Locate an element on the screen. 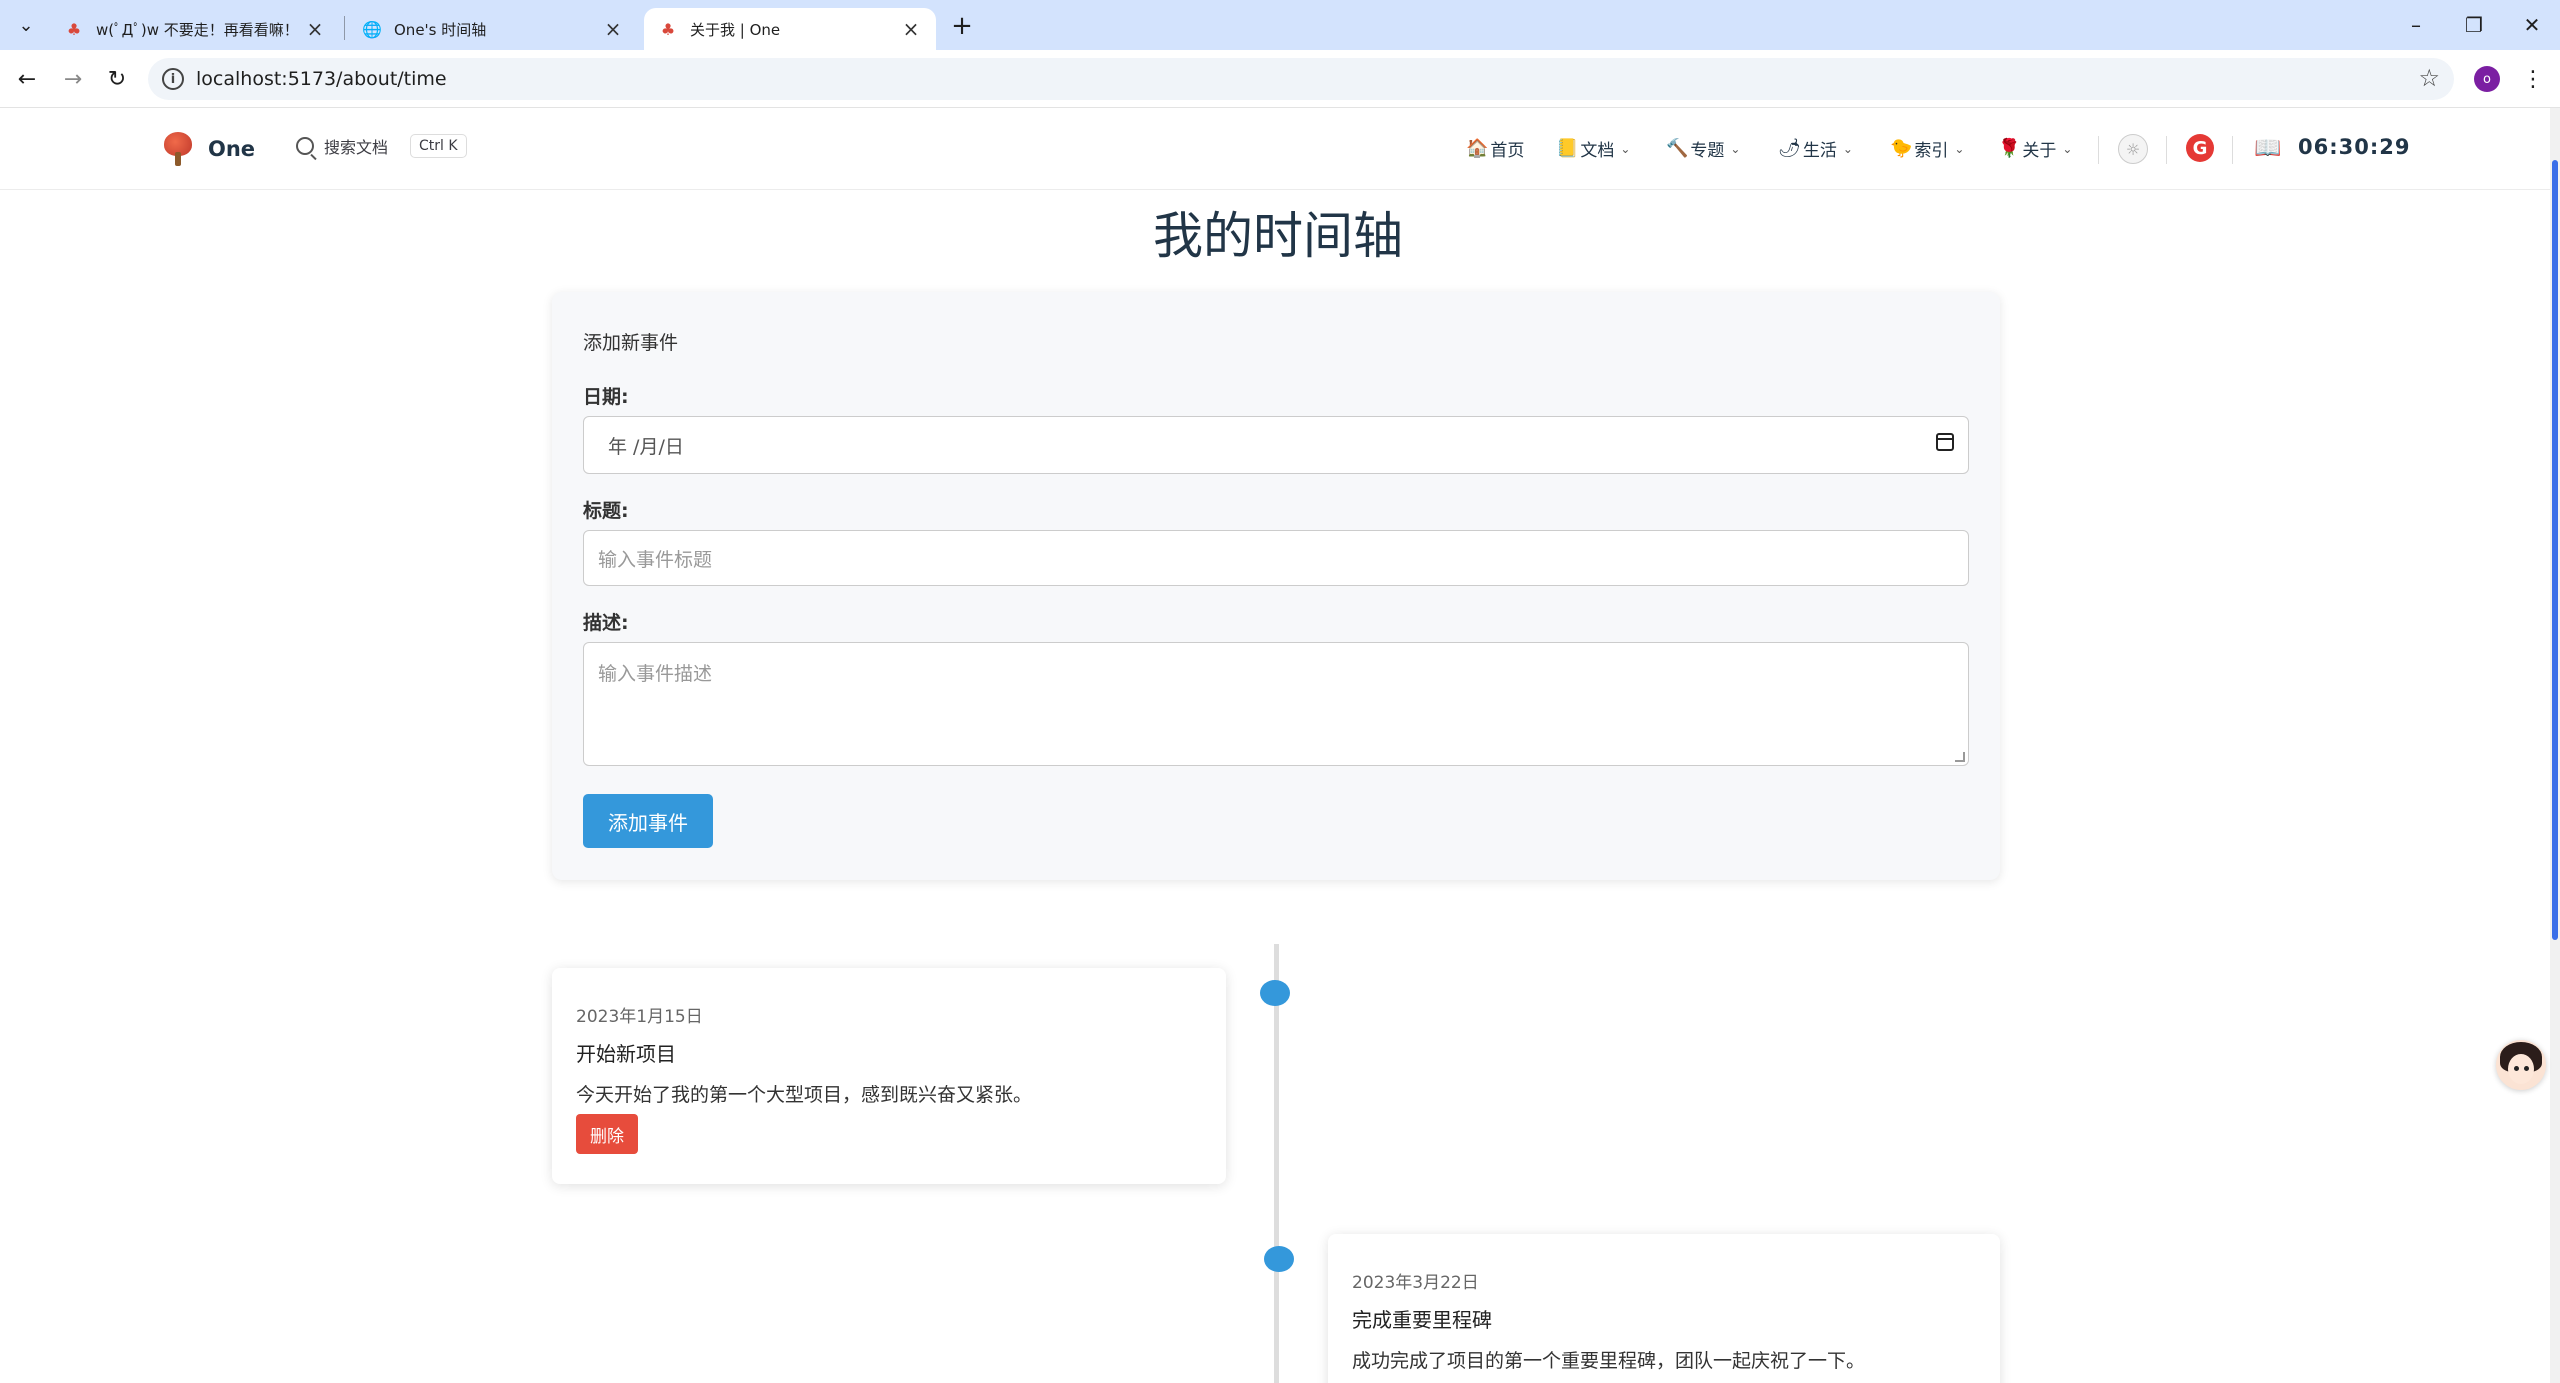  title-input: 输入事件标题 is located at coordinates (1276, 558).